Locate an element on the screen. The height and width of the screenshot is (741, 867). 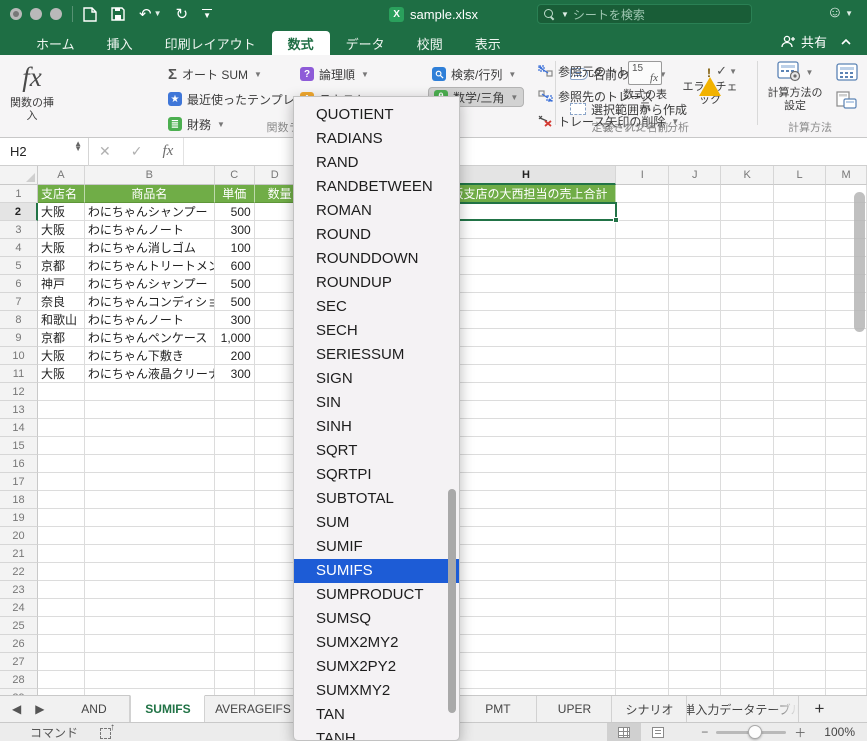
cell-I23 is located at coordinates (643, 590).